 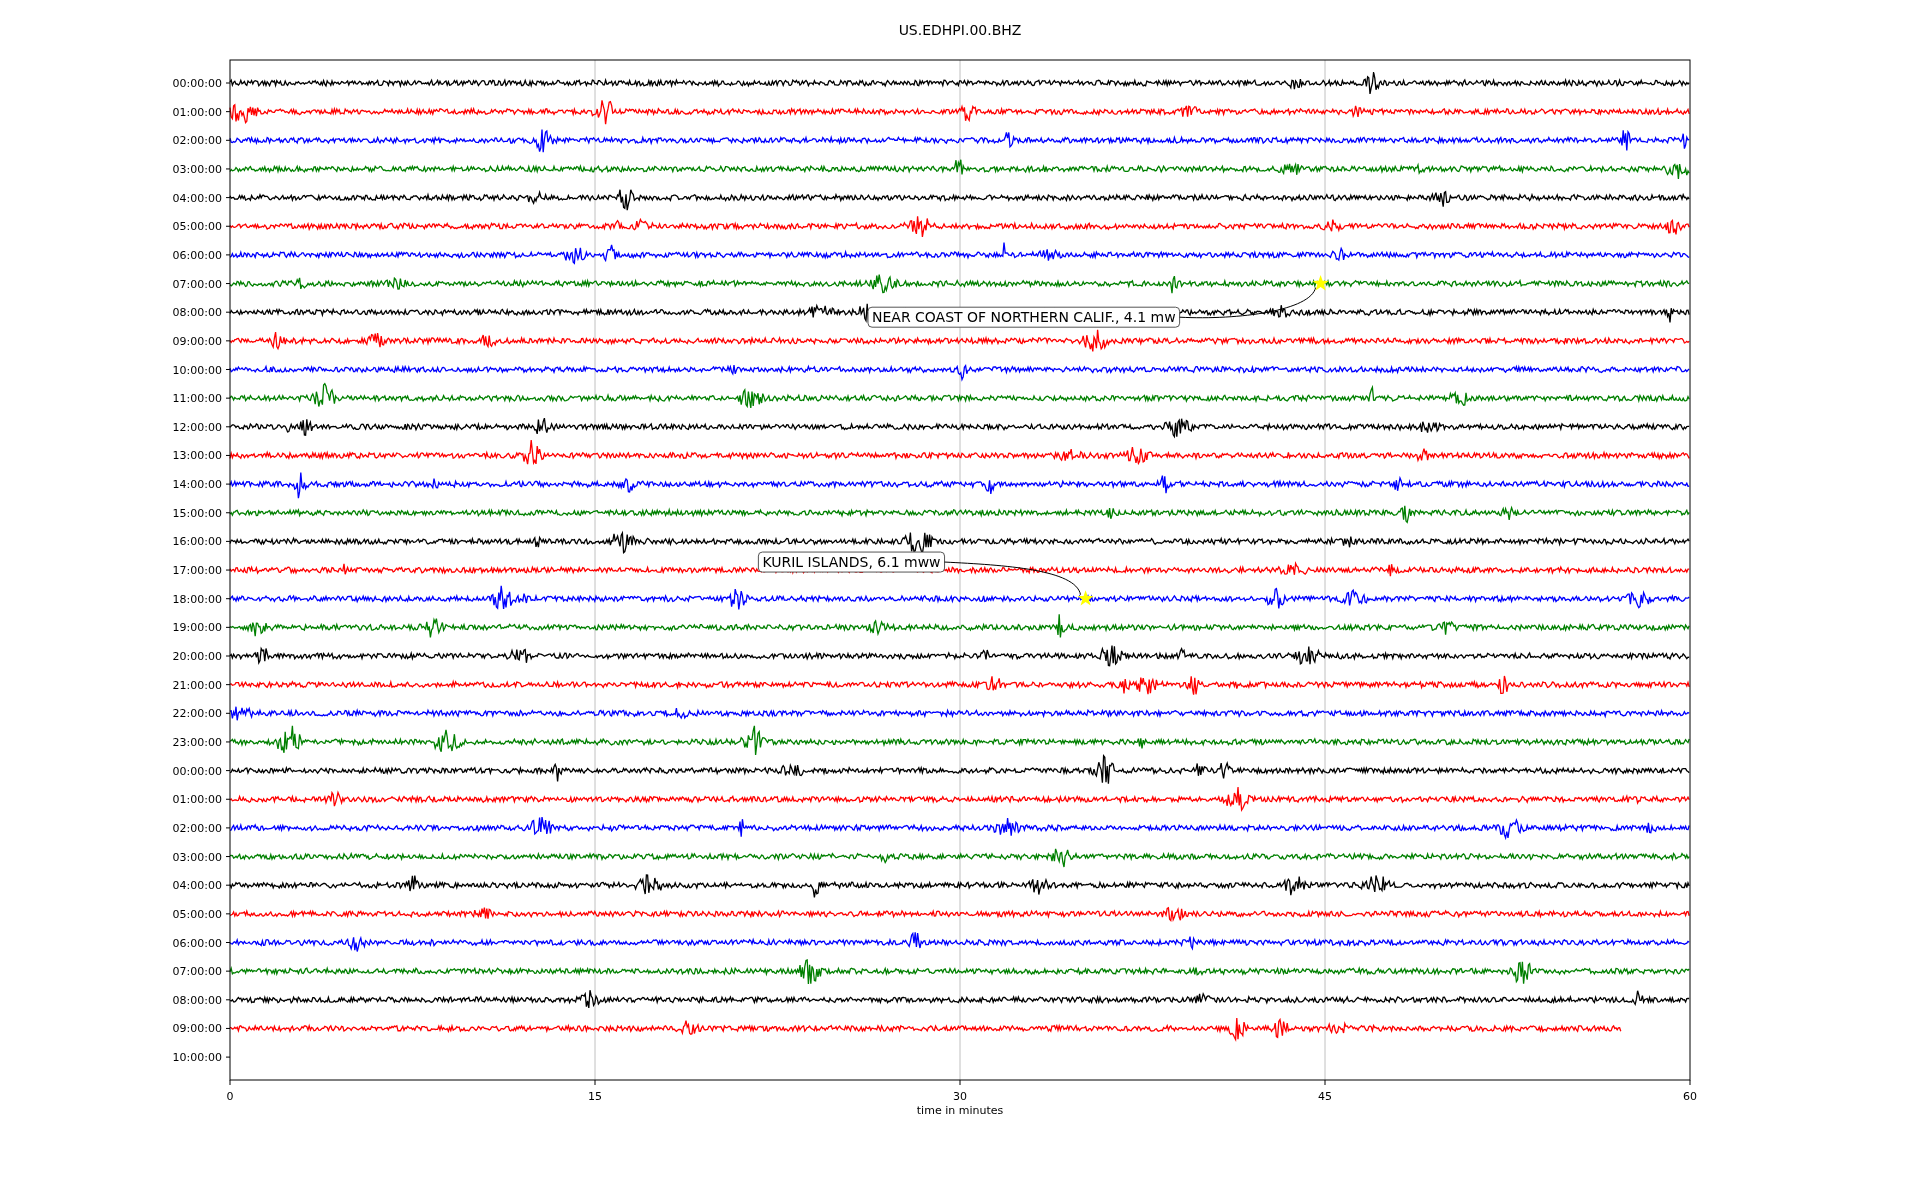 I want to click on row-time-label: 21:00:00, so click(x=197, y=685).